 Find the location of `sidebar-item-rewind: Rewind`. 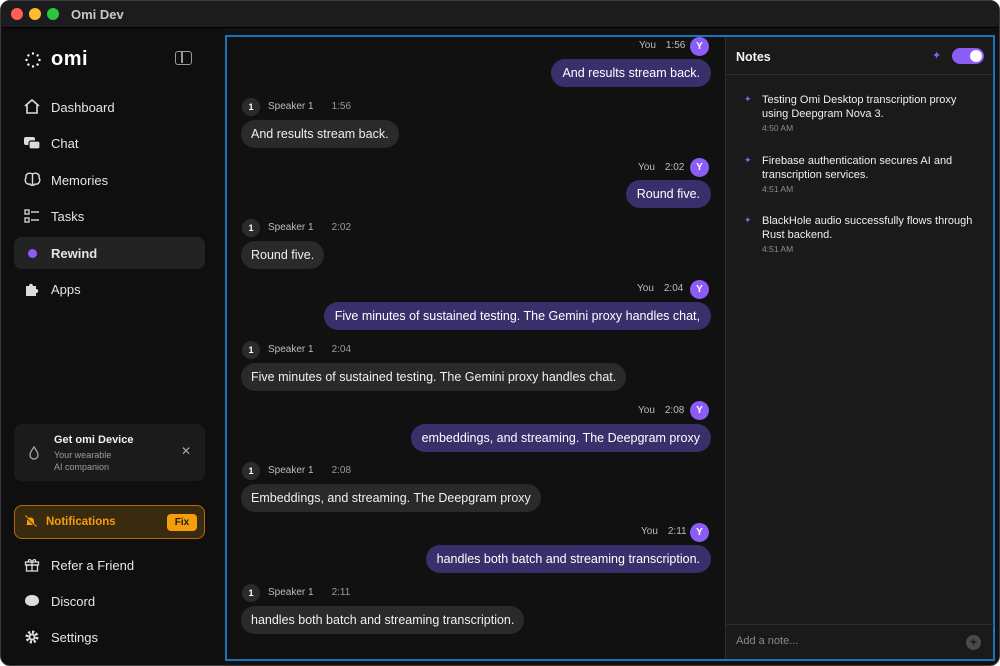

sidebar-item-rewind: Rewind is located at coordinates (109, 253).